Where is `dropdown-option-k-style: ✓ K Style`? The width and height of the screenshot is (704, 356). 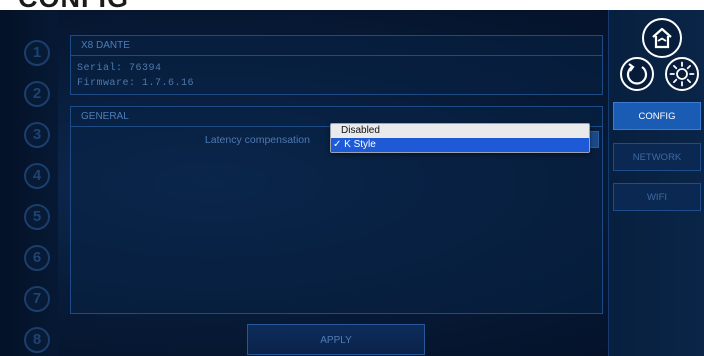
dropdown-option-k-style: ✓ K Style is located at coordinates (460, 145).